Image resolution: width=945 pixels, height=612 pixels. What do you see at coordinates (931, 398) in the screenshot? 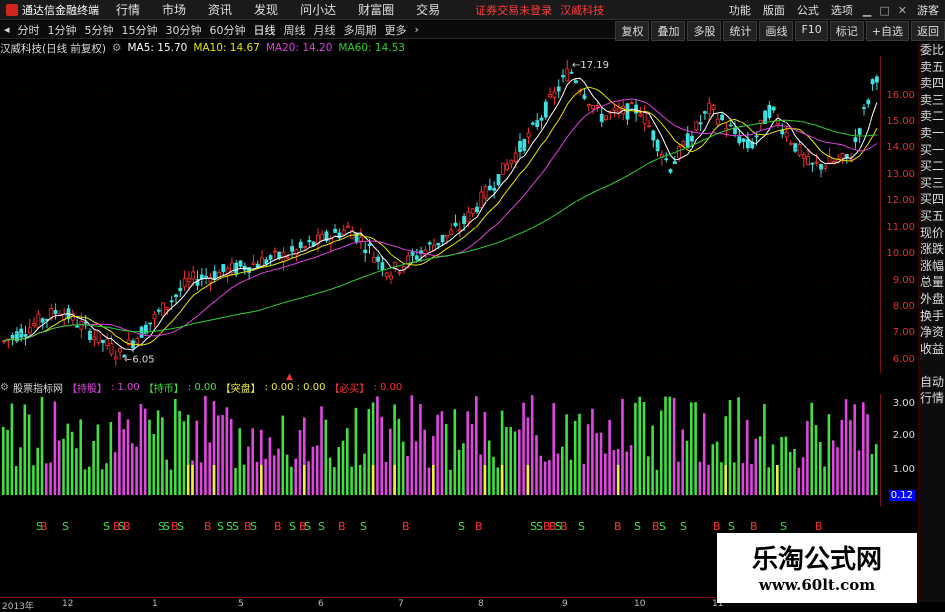
I see `quote-field-label: 行情` at bounding box center [931, 398].